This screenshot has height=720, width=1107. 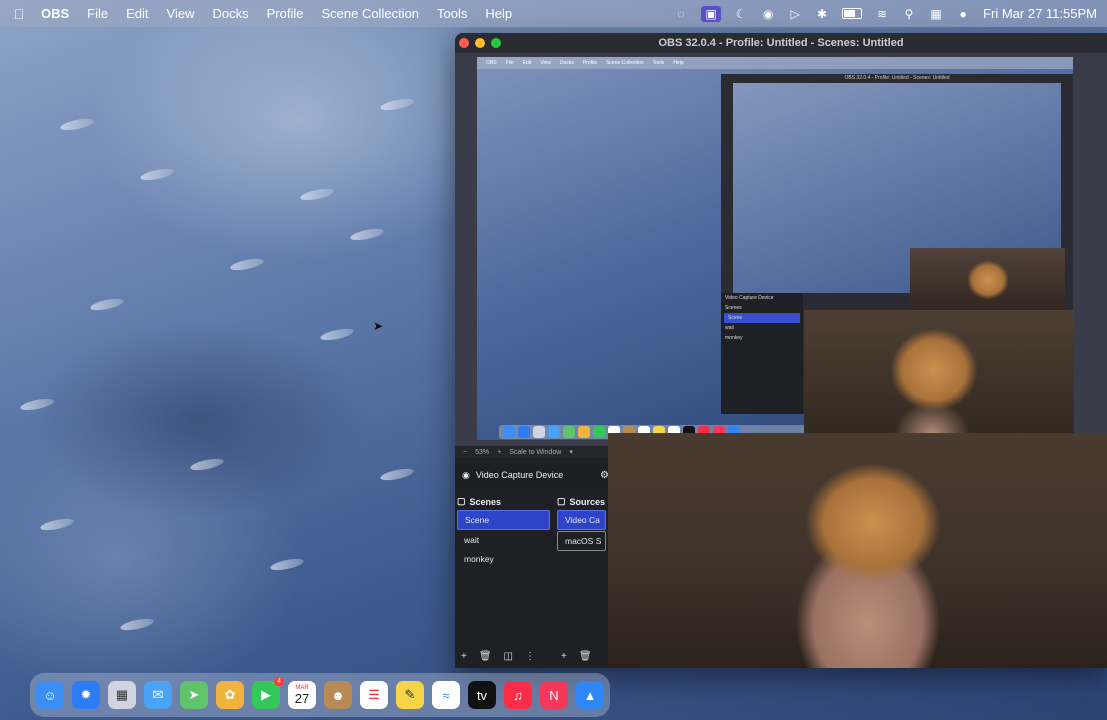 I want to click on photos-icon: ✿, so click(x=230, y=695).